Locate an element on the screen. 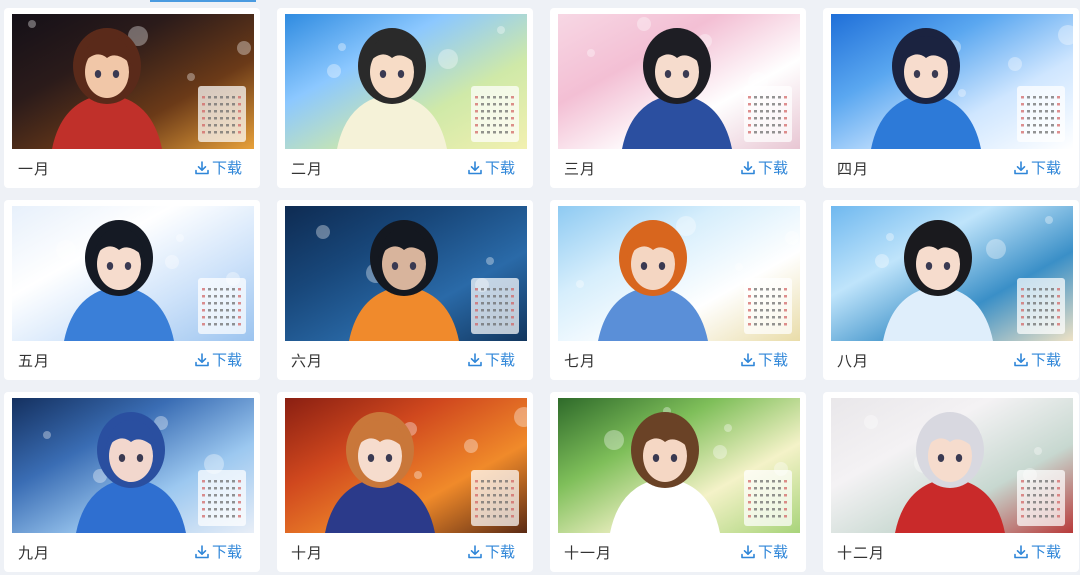 The width and height of the screenshot is (1080, 575). wallpaper-card-10: 十月 下载 is located at coordinates (405, 482).